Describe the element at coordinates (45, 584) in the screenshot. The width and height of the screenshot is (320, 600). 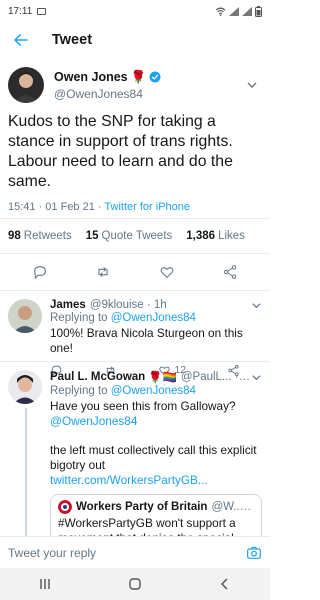
I see `recents-icon` at that location.